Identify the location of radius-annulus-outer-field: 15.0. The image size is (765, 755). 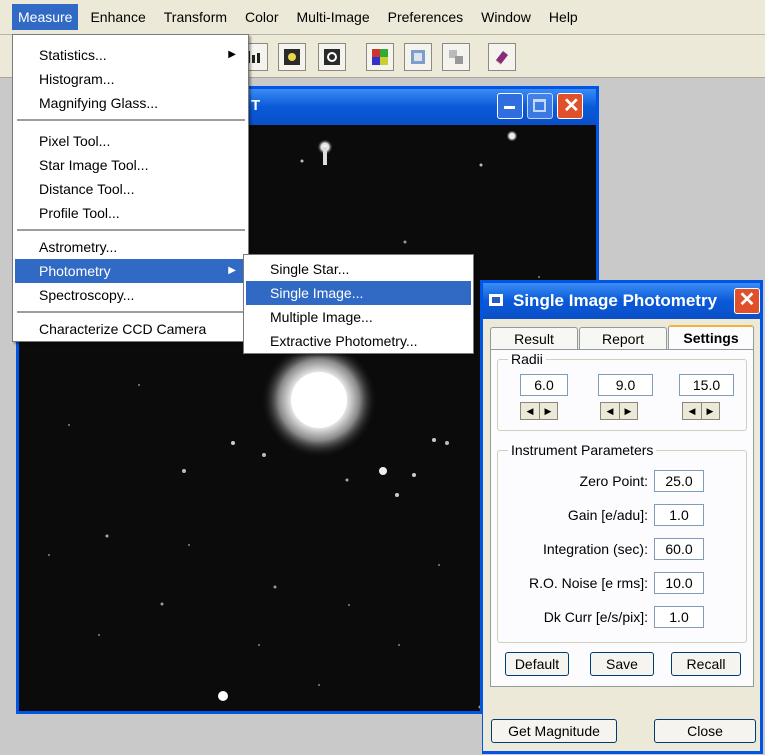
(706, 385).